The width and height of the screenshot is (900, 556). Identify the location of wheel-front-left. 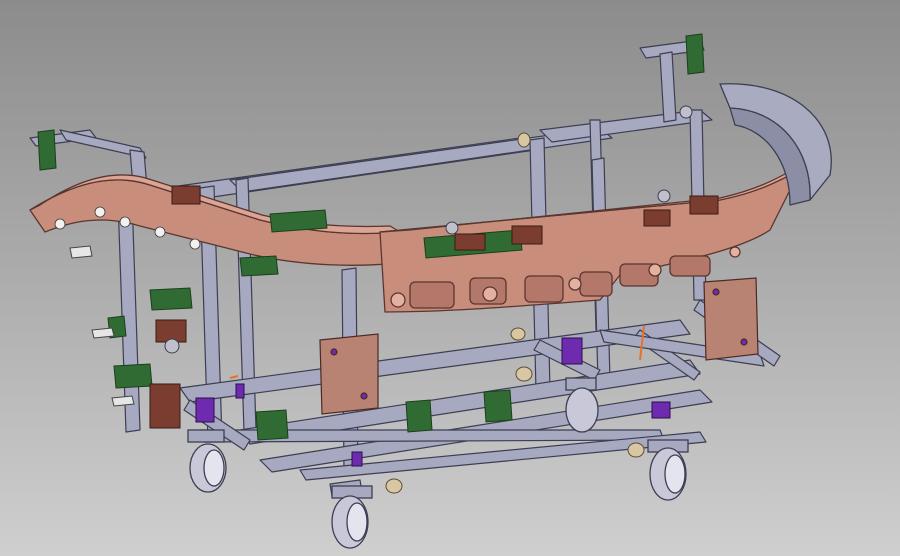
(207, 461).